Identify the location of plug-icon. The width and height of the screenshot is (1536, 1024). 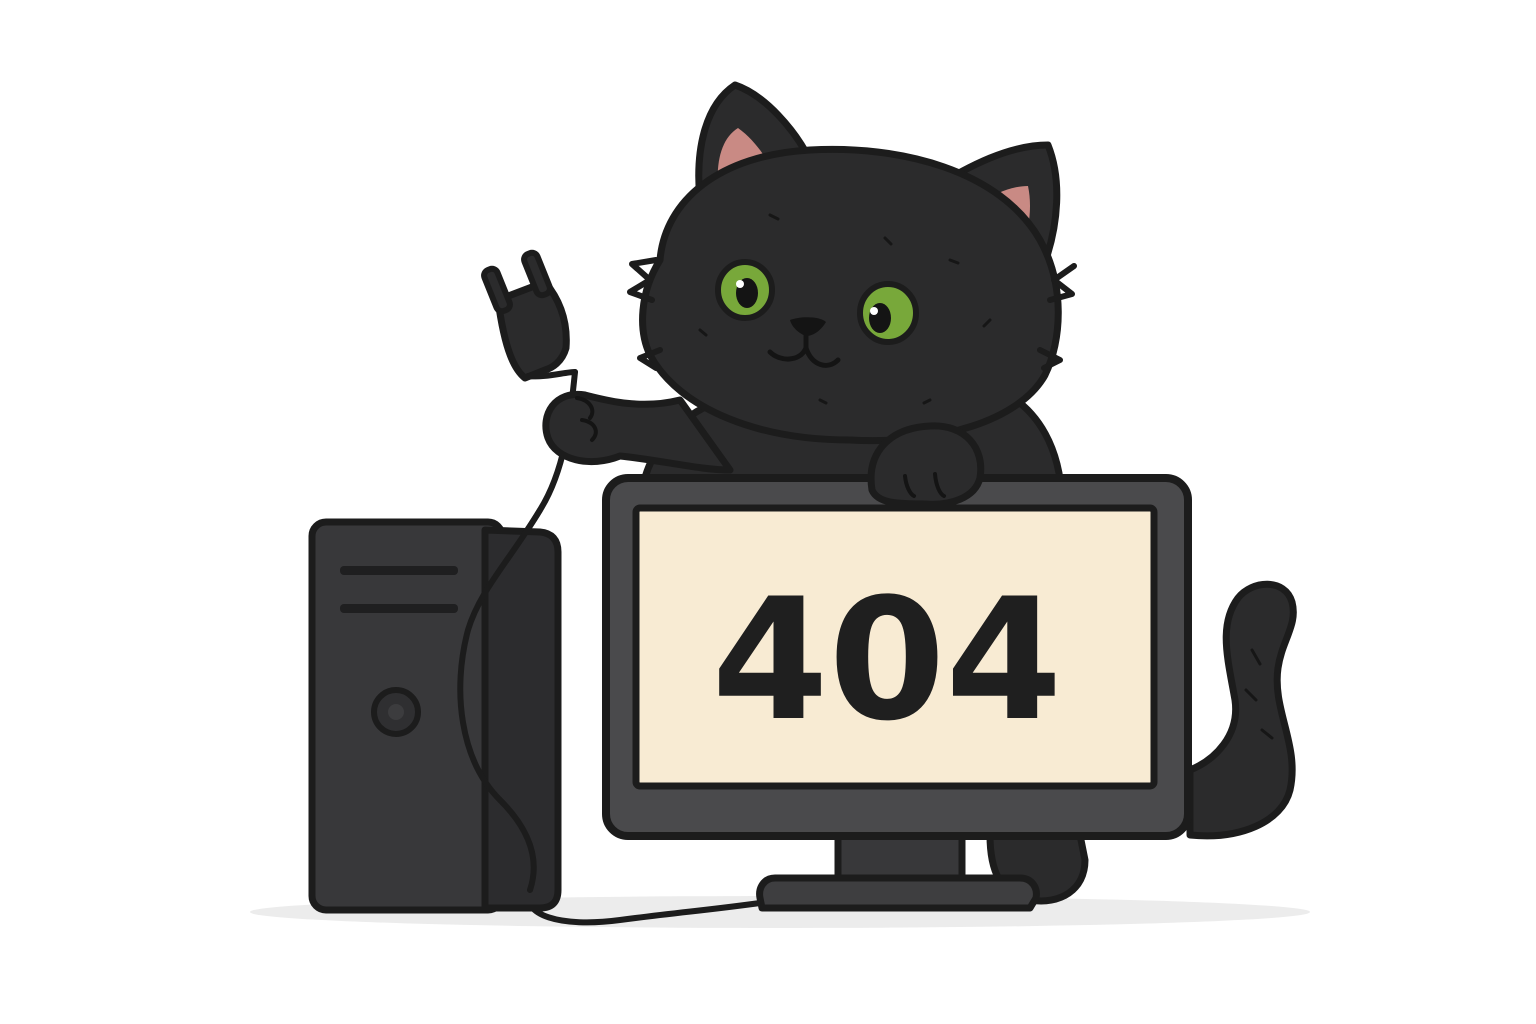
(529, 315).